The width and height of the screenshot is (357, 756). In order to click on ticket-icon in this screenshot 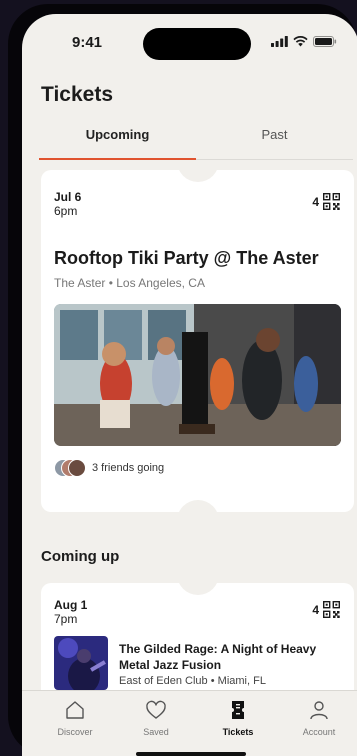, I will do `click(238, 710)`.